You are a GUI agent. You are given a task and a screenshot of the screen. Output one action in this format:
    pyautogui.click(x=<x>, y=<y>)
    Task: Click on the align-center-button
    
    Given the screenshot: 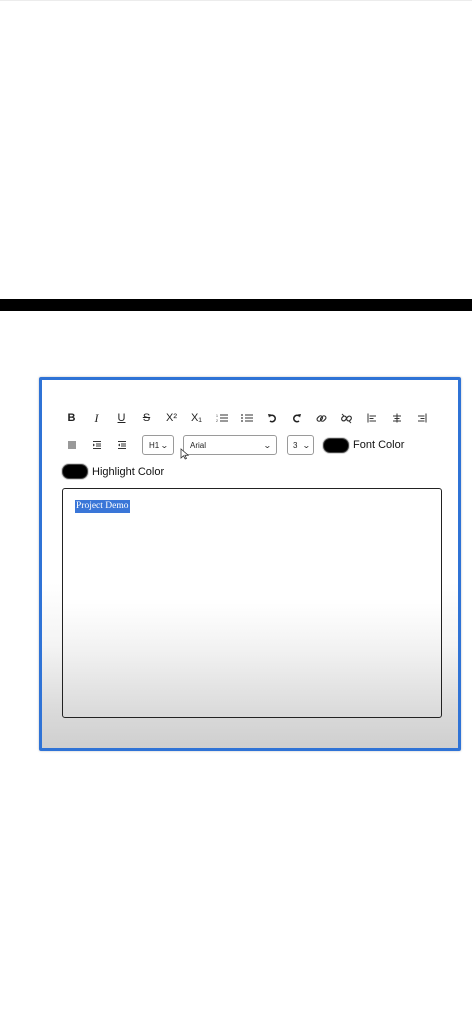 What is the action you would take?
    pyautogui.click(x=396, y=418)
    